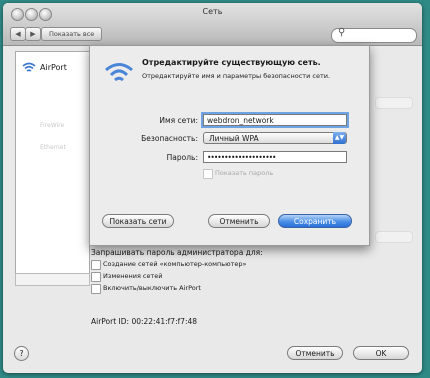 The image size is (430, 378). I want to click on show-all-button: Показать все, so click(72, 34).